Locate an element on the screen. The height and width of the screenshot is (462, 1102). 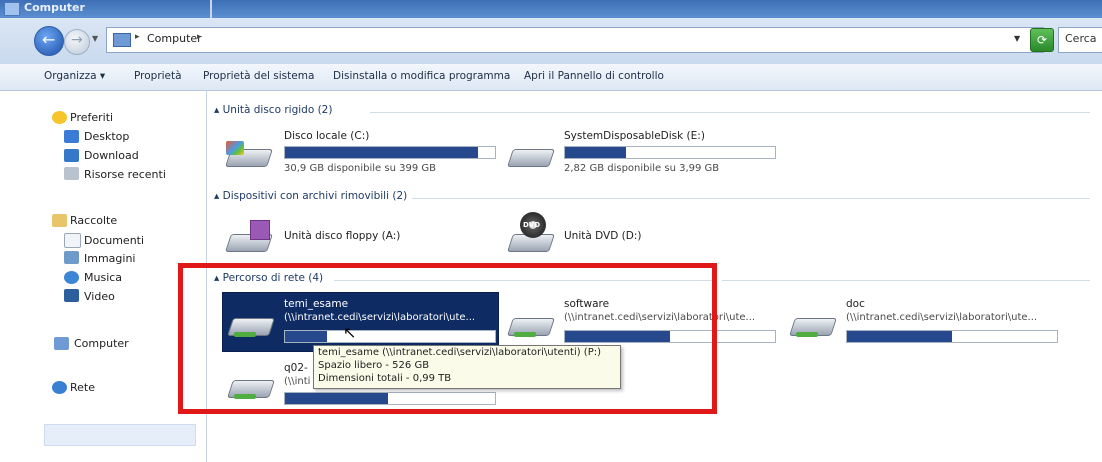
search-input: Cerca is located at coordinates (1080, 40).